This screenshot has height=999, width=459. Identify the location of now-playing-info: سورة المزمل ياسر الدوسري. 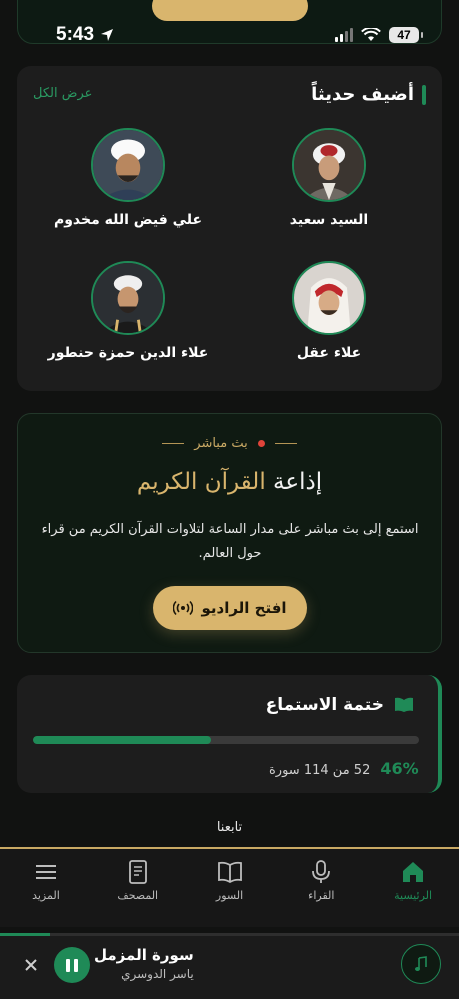
(144, 963).